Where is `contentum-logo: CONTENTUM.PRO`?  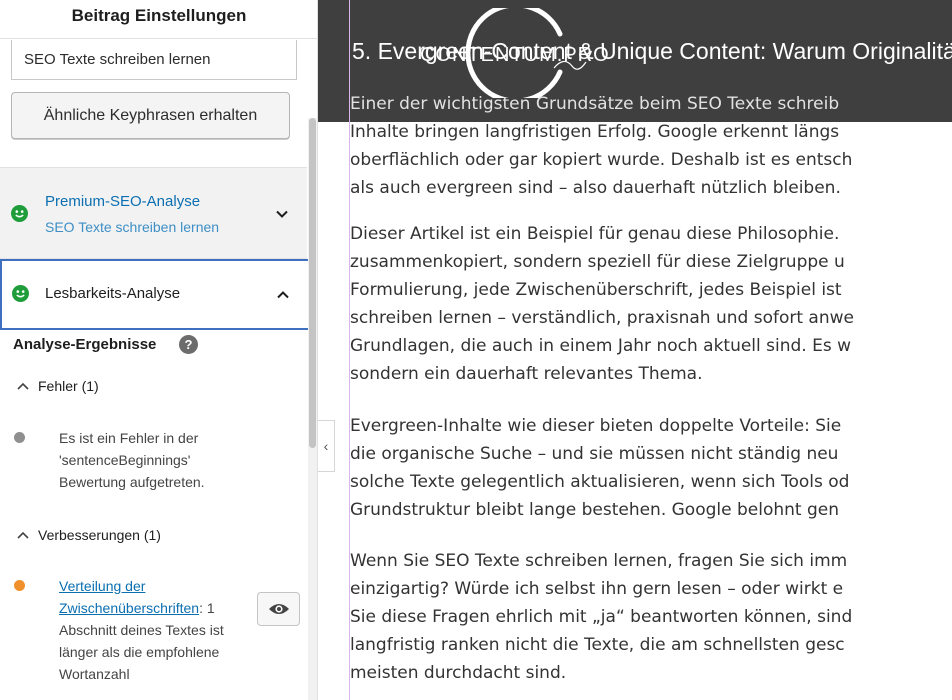 contentum-logo: CONTENTUM.PRO is located at coordinates (514, 53).